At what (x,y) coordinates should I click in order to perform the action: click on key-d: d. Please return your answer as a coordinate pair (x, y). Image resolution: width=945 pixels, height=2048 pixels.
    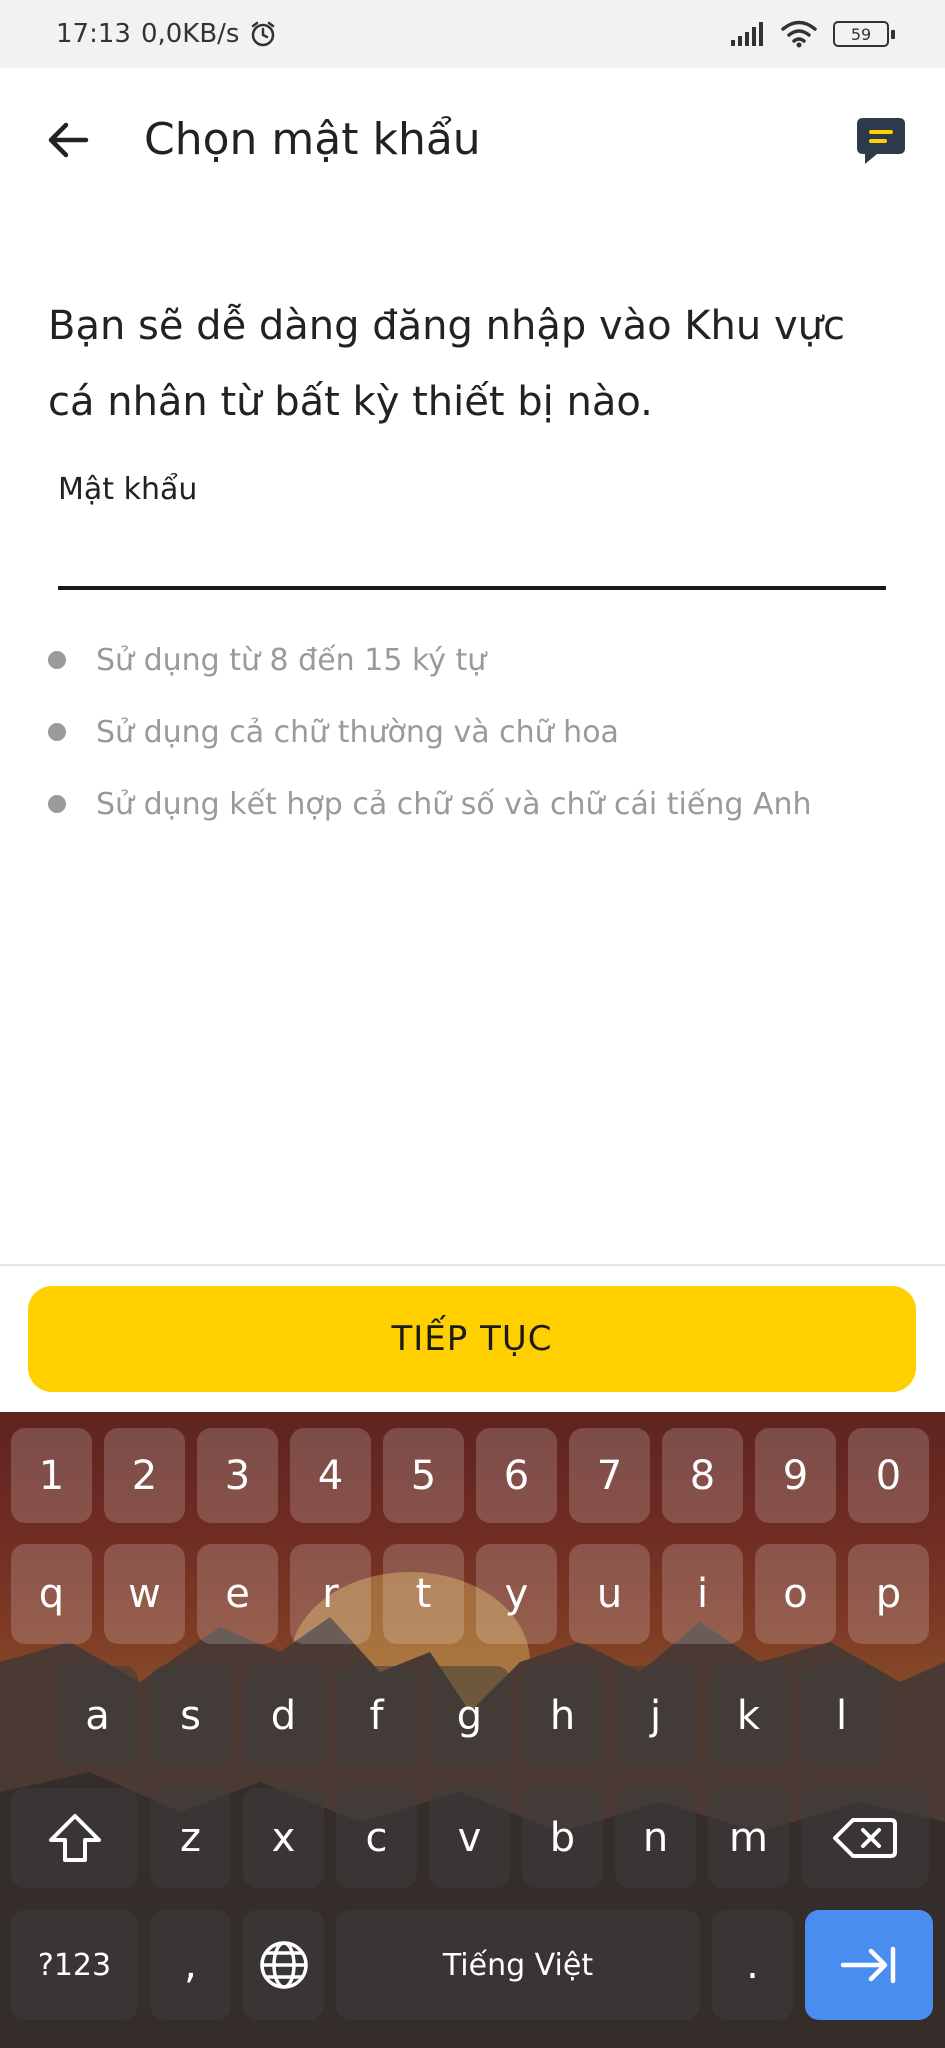
    Looking at the image, I should click on (283, 1716).